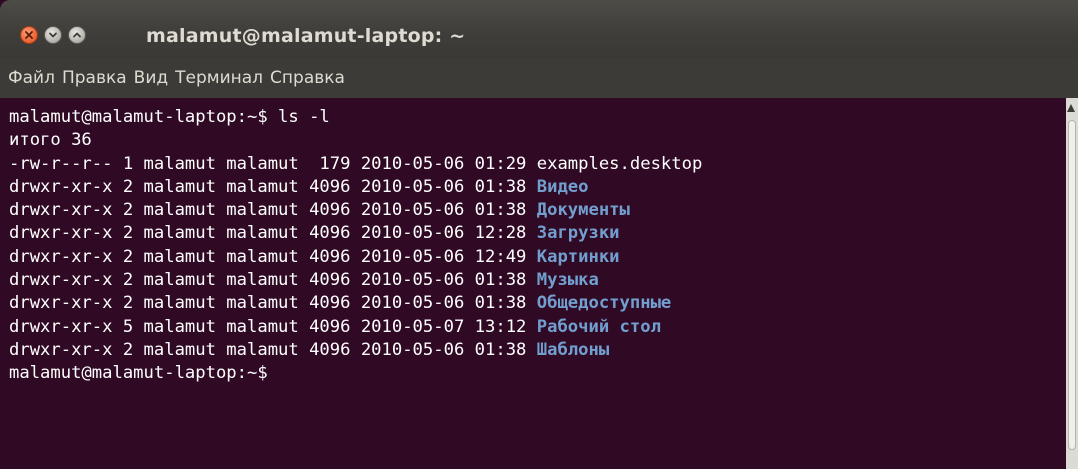 The width and height of the screenshot is (1078, 469). I want to click on directory-name: Загрузки, so click(578, 233).